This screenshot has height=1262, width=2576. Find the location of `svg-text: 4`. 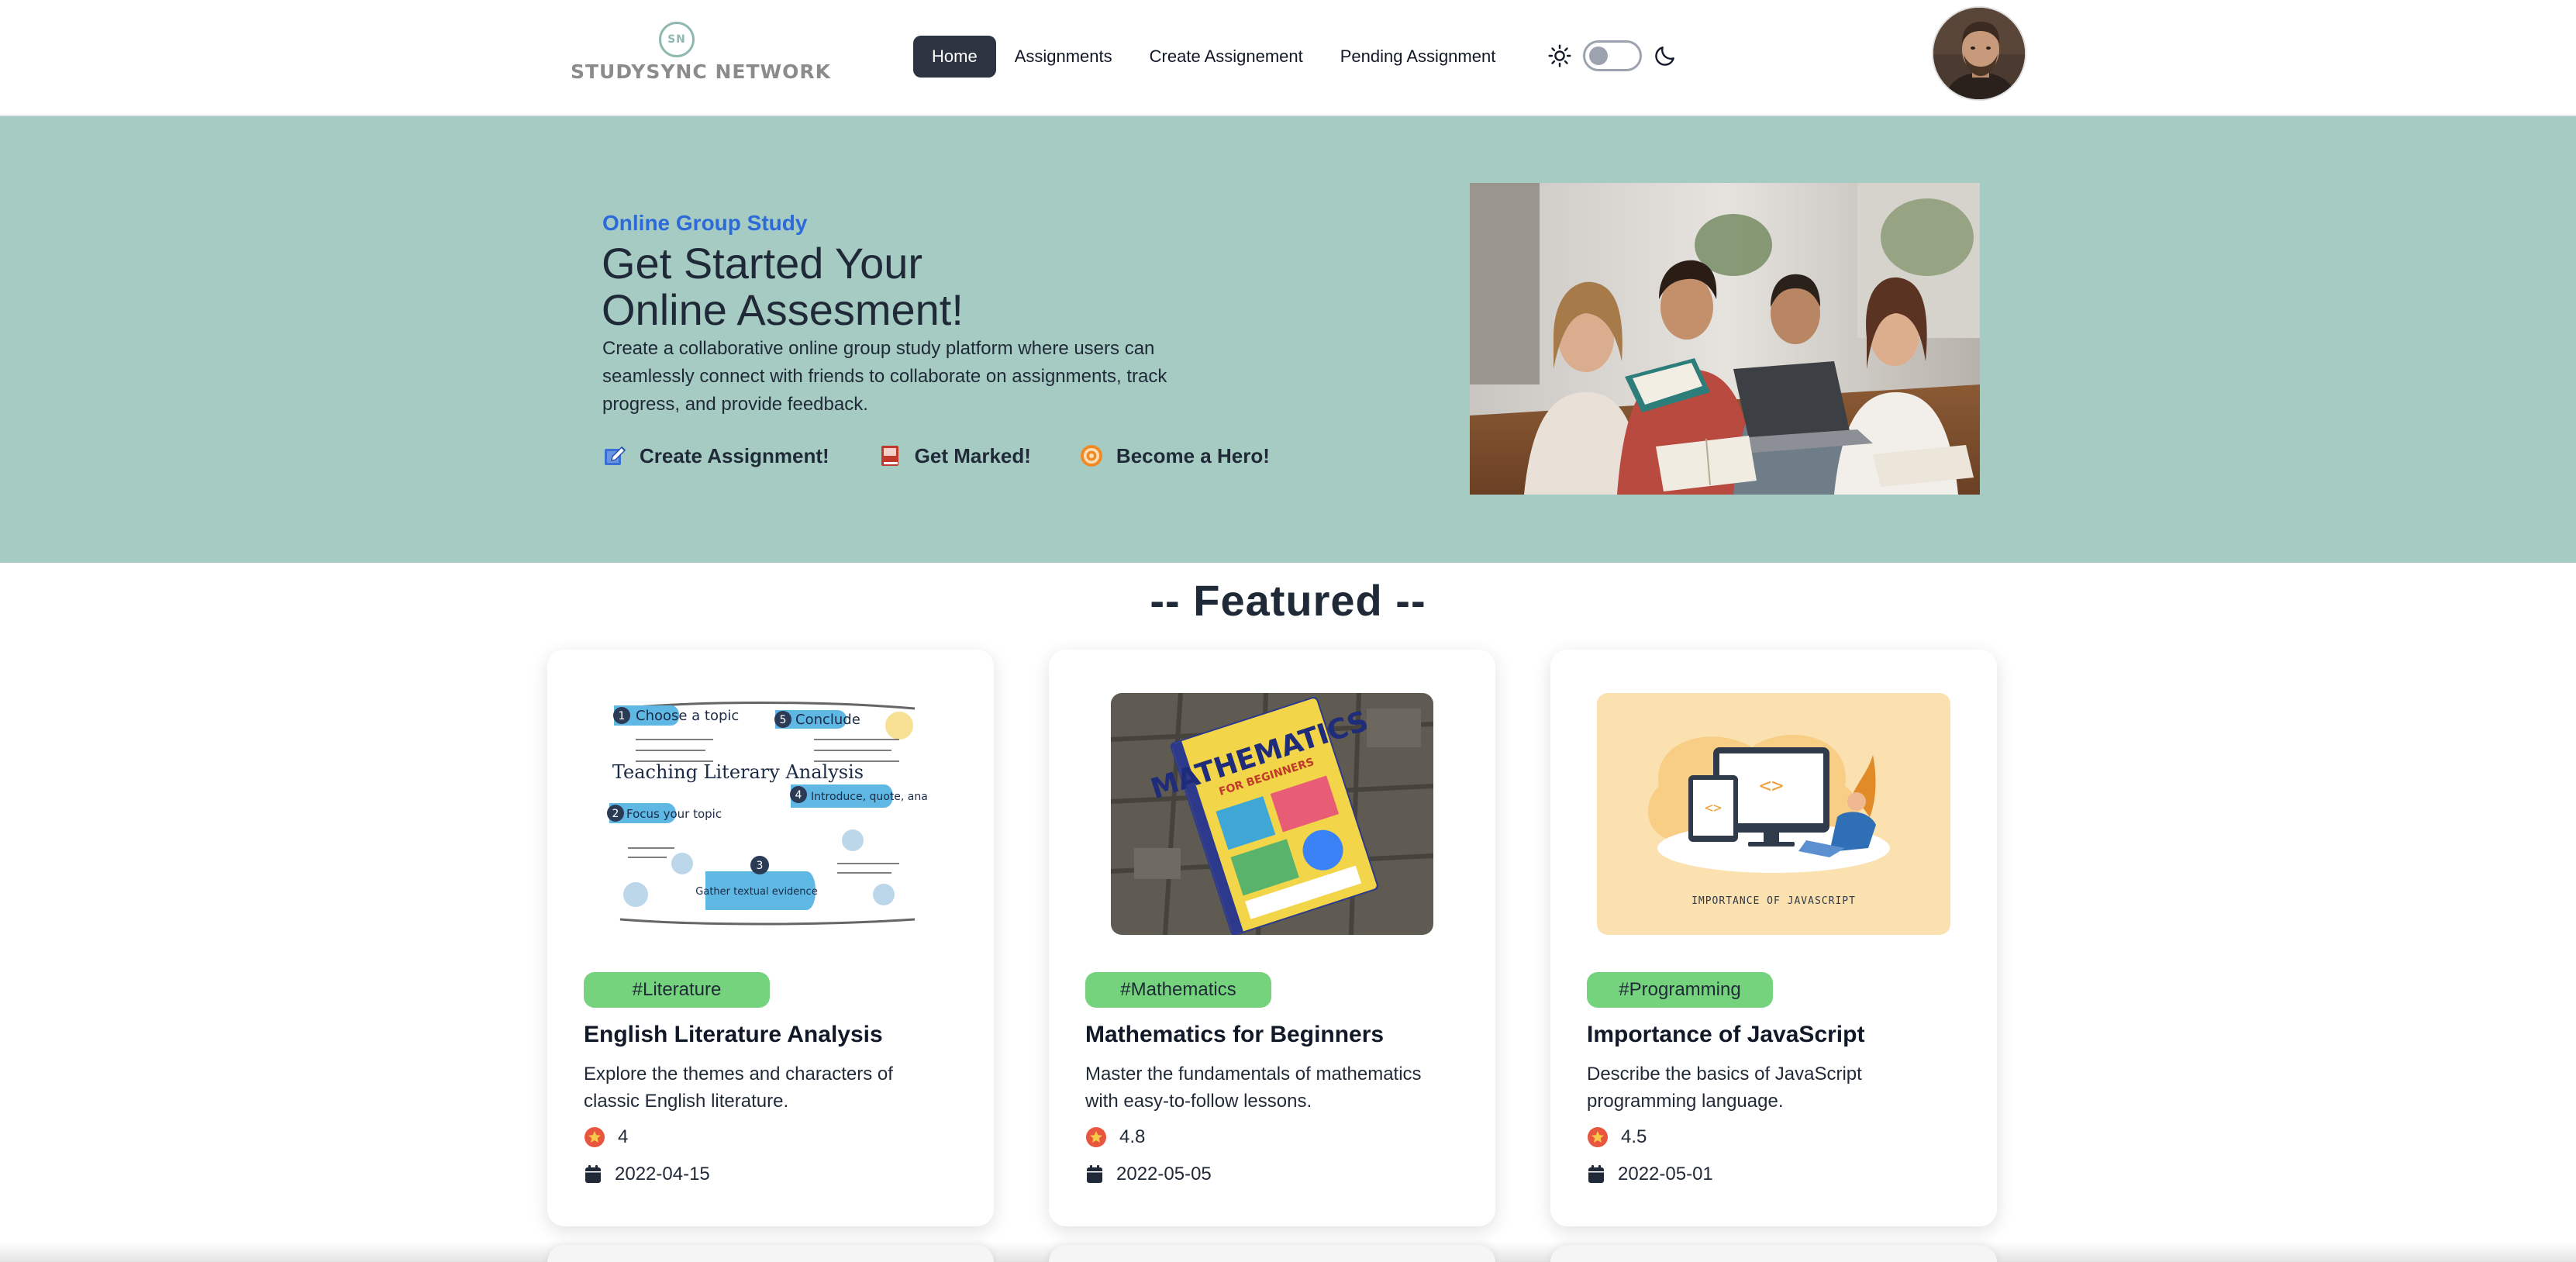

svg-text: 4 is located at coordinates (798, 795).